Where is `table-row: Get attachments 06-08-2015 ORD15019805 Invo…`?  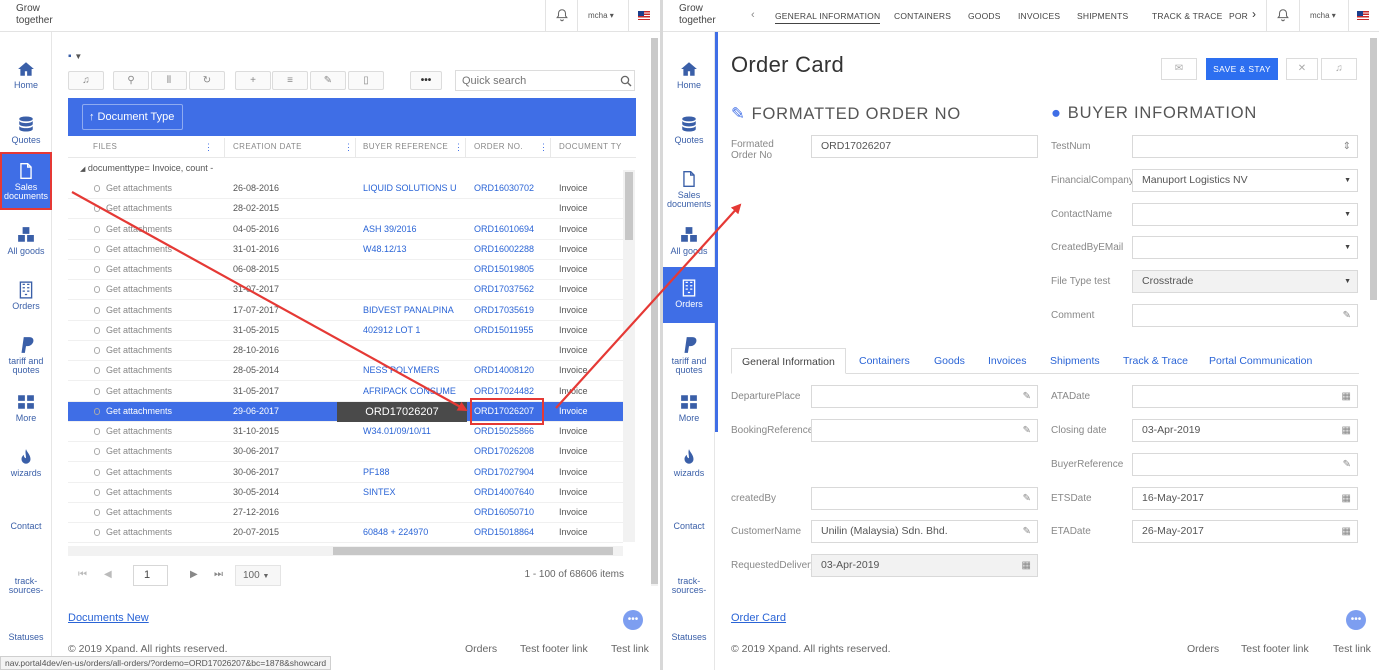 table-row: Get attachments 06-08-2015 ORD15019805 Invo… is located at coordinates (345, 270).